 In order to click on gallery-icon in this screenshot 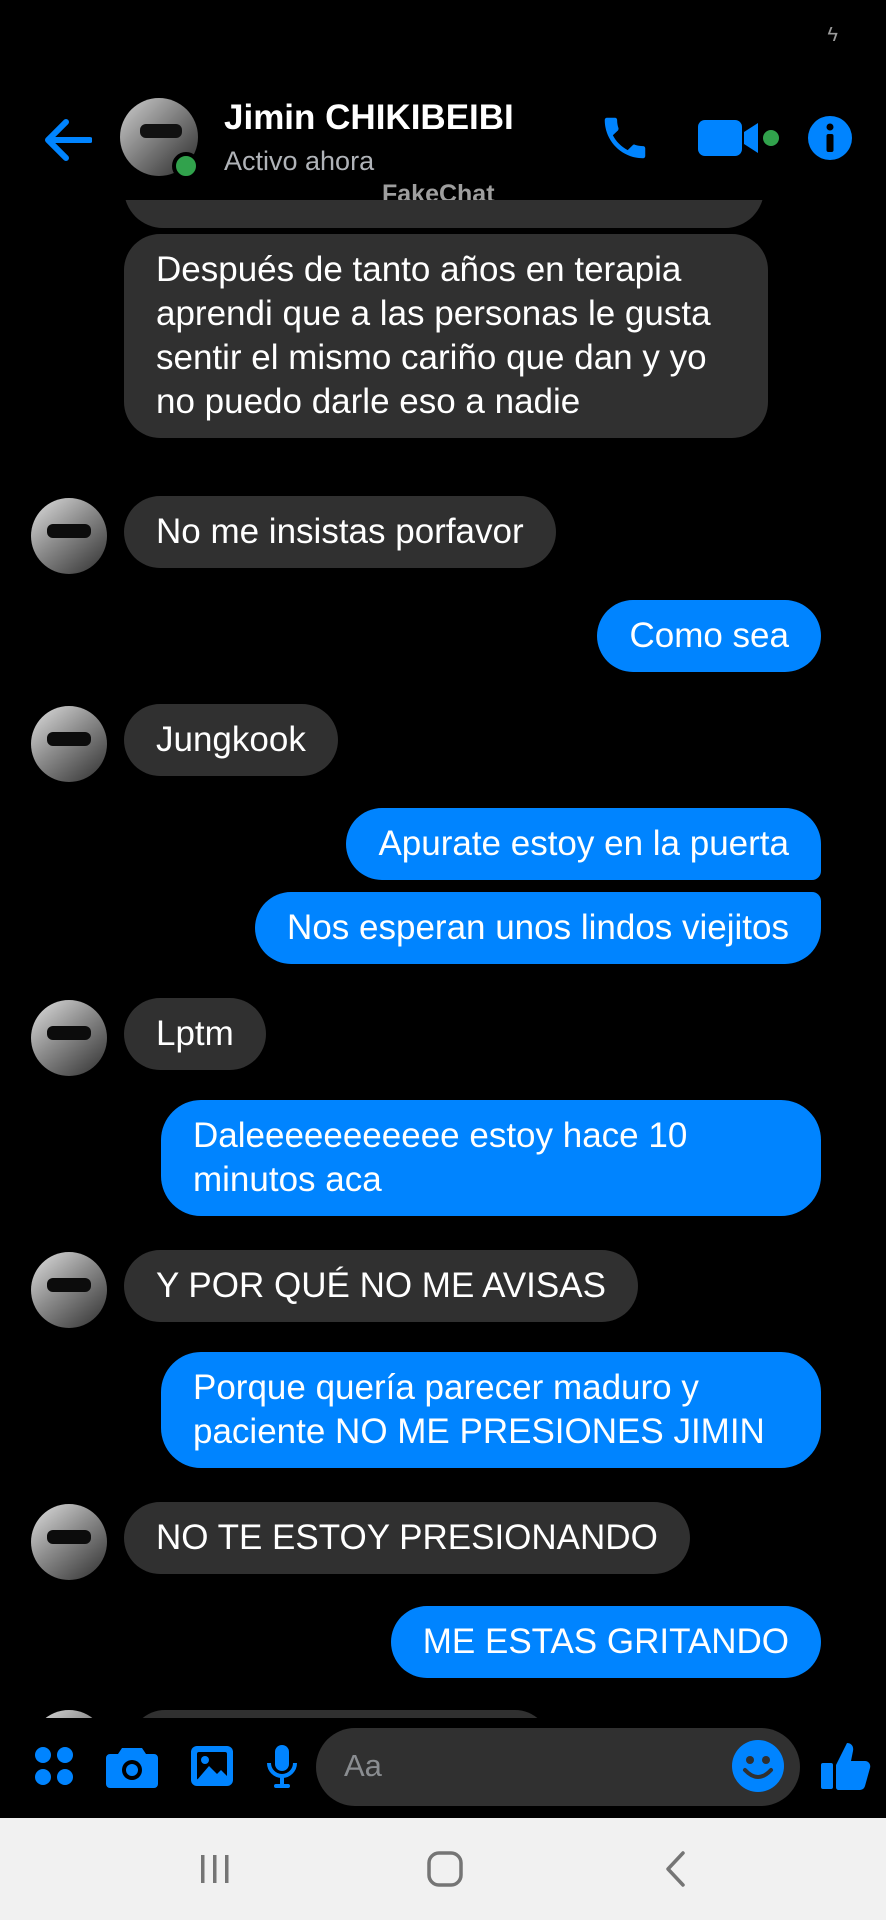, I will do `click(212, 1766)`.